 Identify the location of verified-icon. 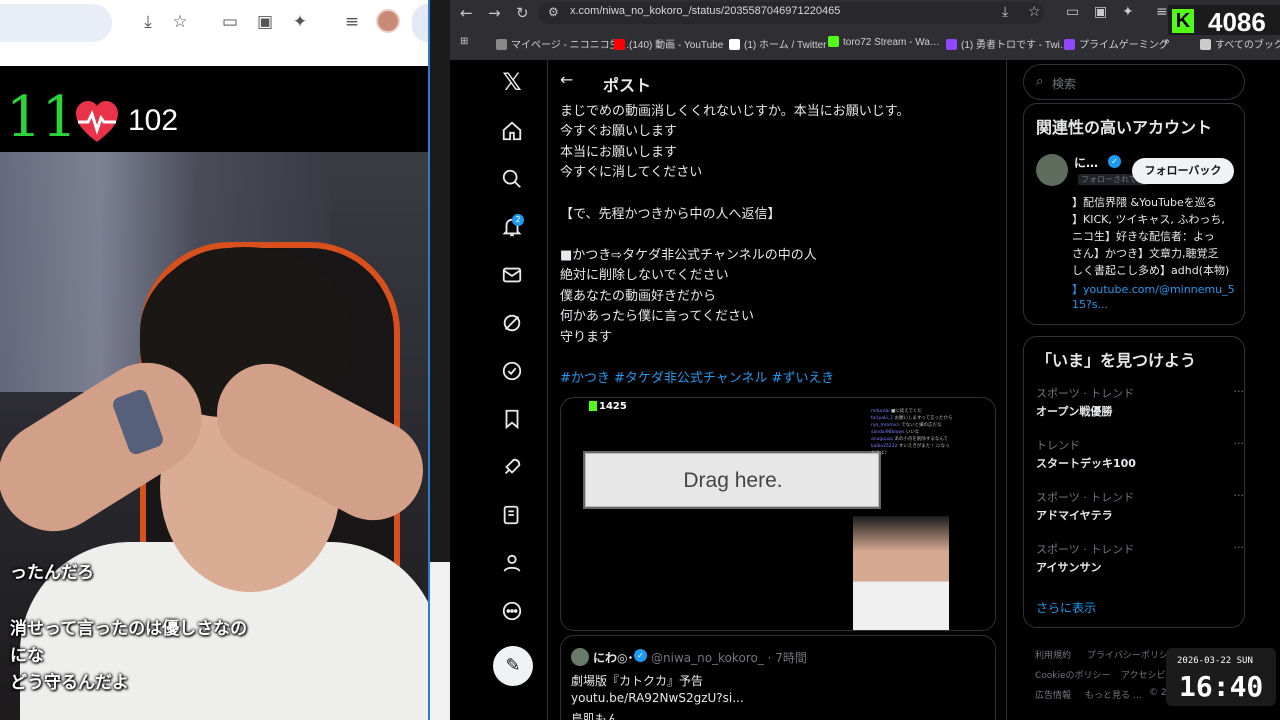
(512, 372).